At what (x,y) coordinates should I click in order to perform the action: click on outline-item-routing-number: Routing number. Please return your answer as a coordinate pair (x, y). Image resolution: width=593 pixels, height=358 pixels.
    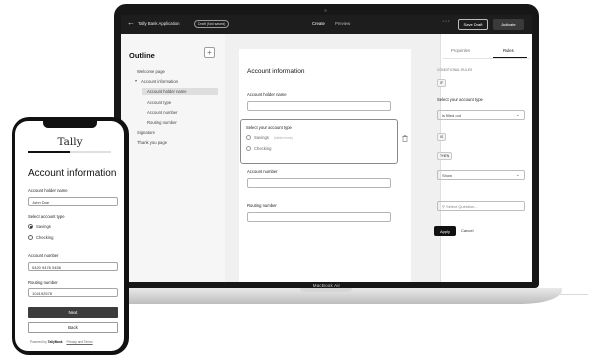
    Looking at the image, I should click on (162, 122).